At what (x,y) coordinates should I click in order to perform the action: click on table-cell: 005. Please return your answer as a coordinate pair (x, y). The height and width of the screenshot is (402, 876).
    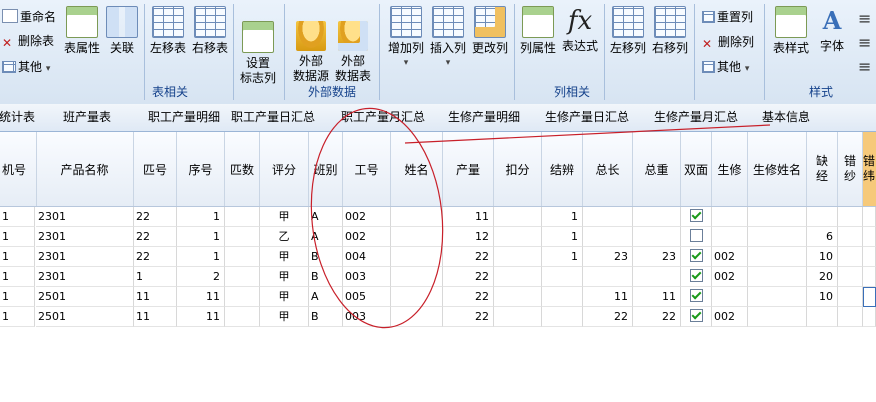
    Looking at the image, I should click on (367, 297).